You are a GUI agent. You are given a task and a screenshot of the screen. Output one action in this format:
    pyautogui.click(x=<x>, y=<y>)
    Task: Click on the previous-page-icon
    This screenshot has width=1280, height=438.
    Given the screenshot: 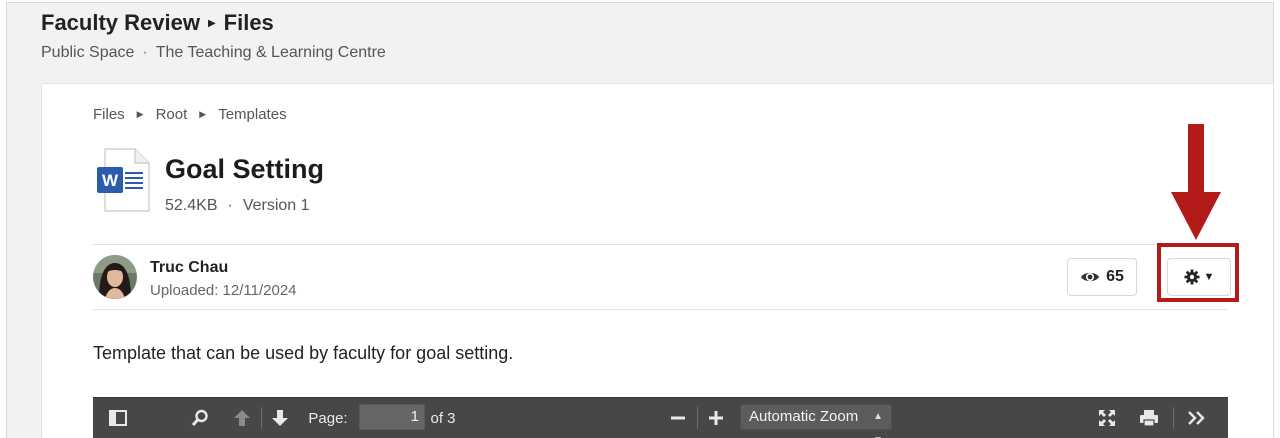 What is the action you would take?
    pyautogui.click(x=242, y=418)
    